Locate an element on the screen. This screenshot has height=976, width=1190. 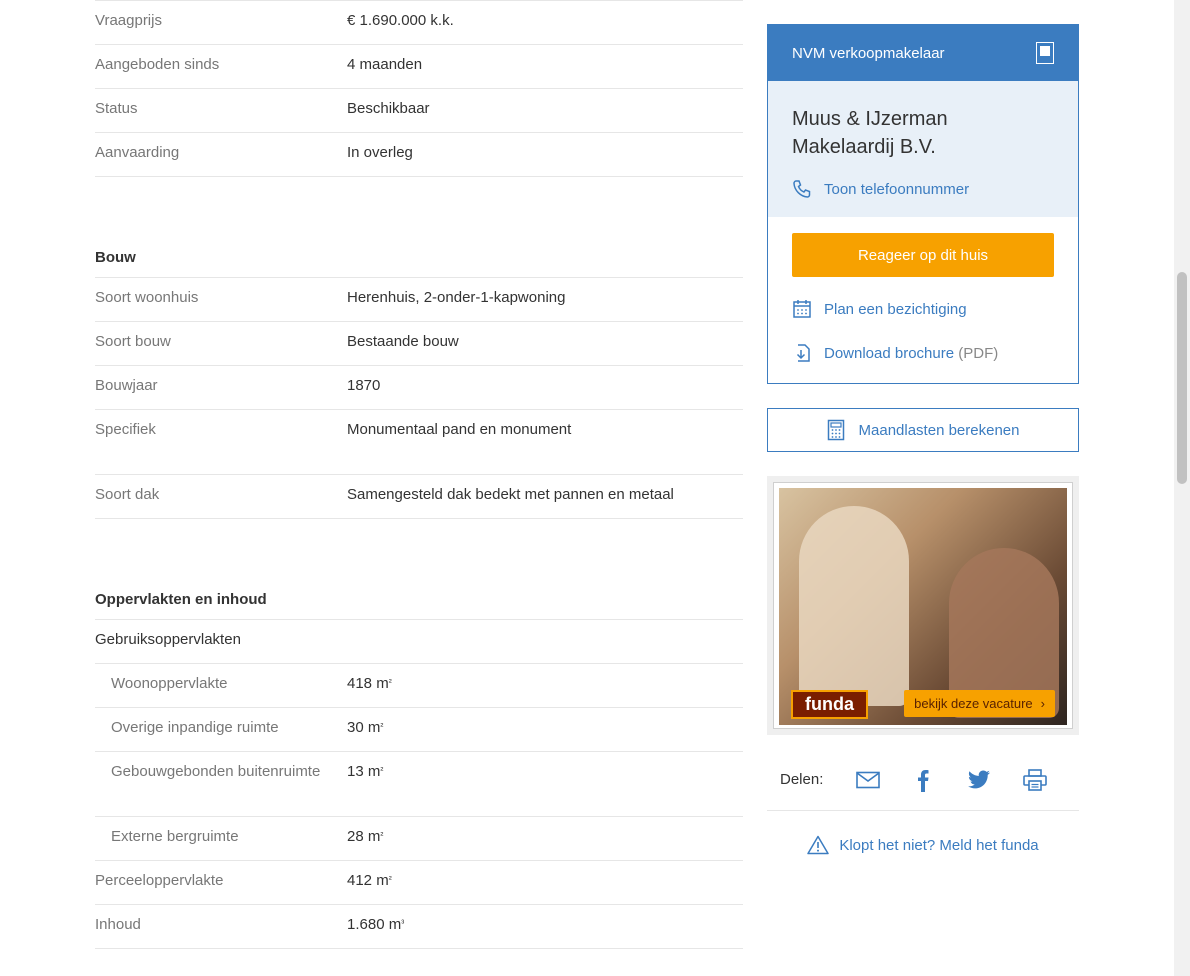
calculate-monthly-costs-button: Maandlasten berekenen is located at coordinates (923, 430).